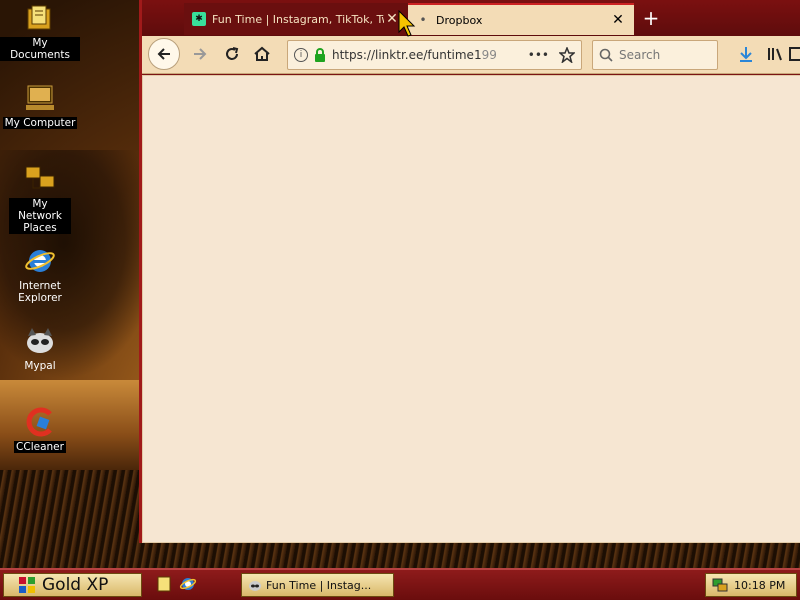 The image size is (800, 600). I want to click on sidebar-icon, so click(794, 54).